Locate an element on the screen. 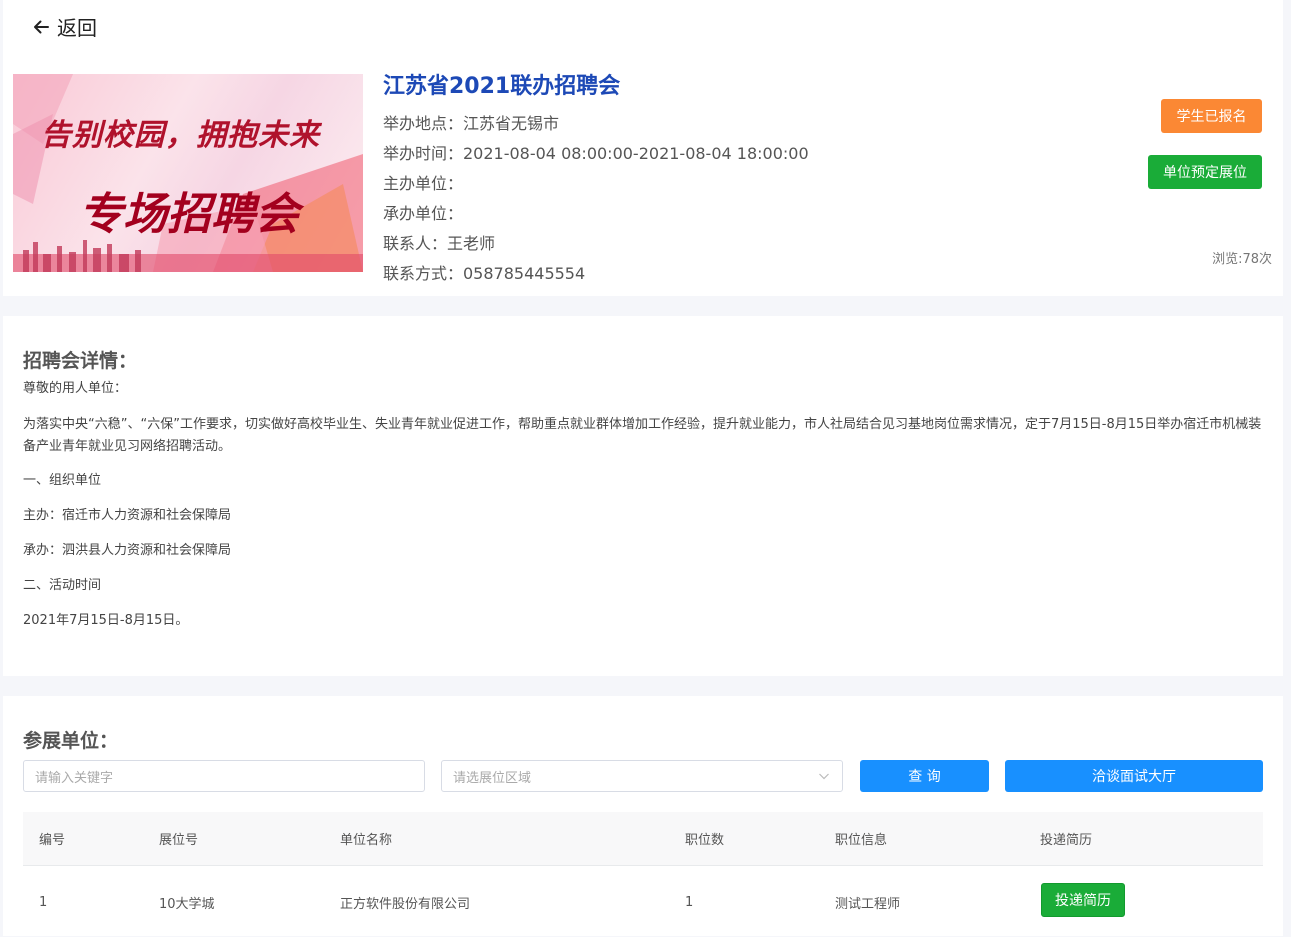 This screenshot has height=937, width=1291. row-booth: 10大学城 is located at coordinates (187, 904).